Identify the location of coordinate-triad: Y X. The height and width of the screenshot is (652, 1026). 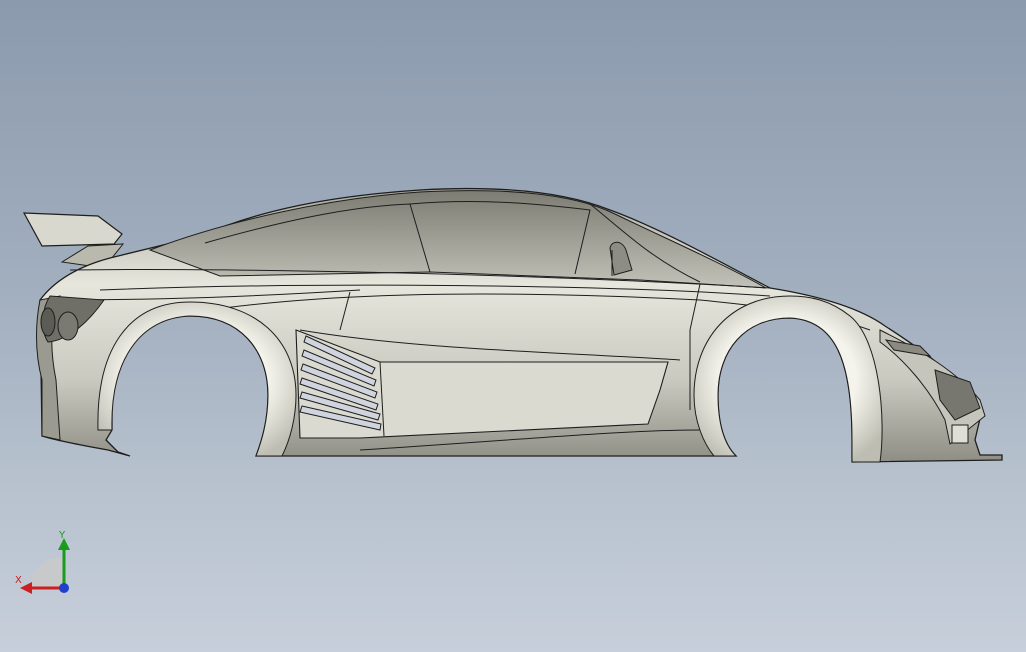
(45, 564).